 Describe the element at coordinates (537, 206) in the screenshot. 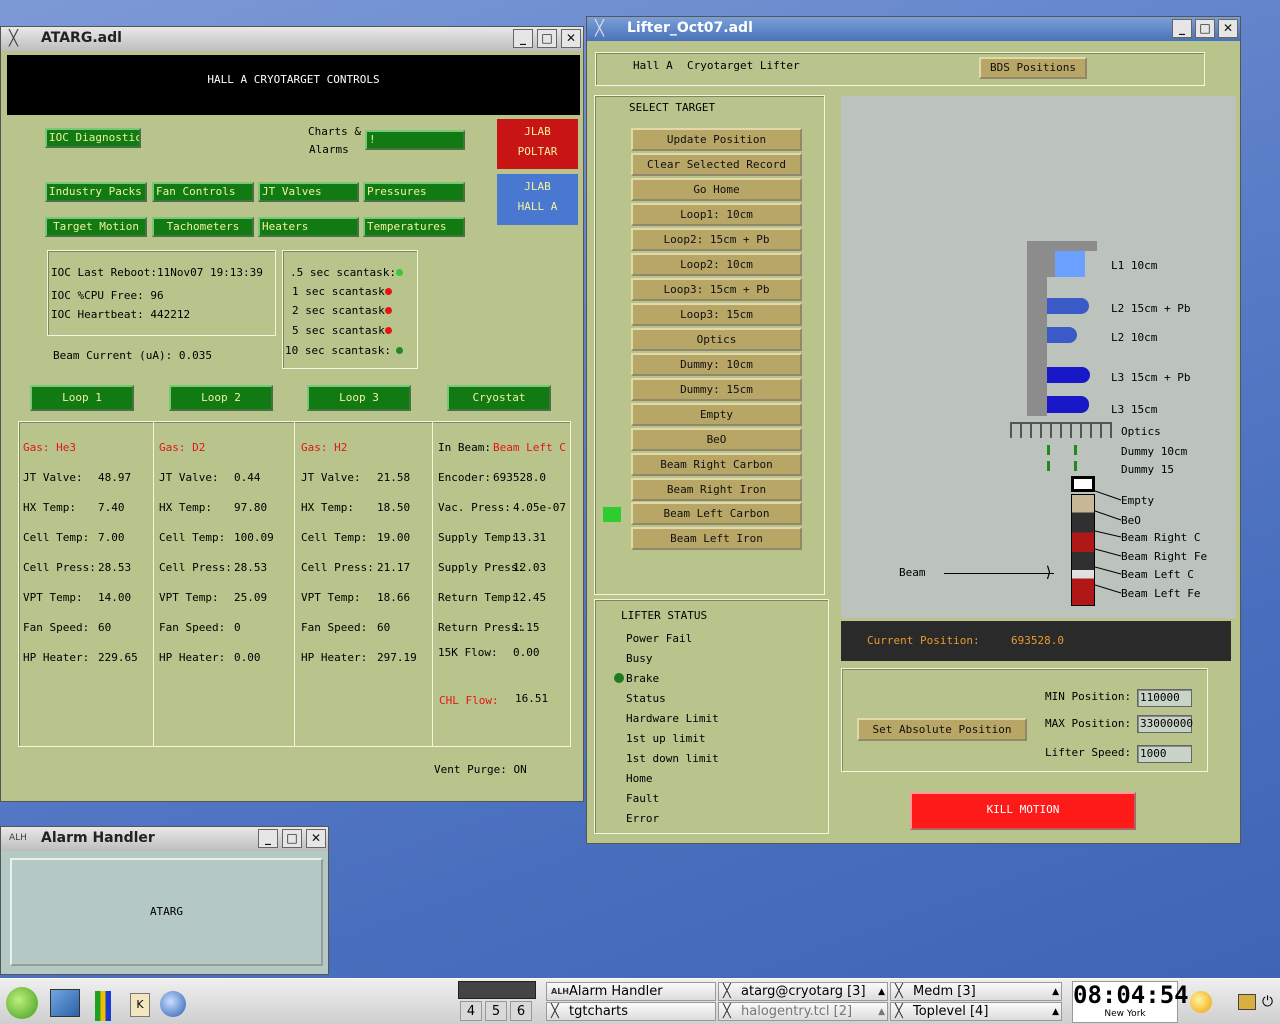

I see `jlab-halla-line2: HALL A` at that location.